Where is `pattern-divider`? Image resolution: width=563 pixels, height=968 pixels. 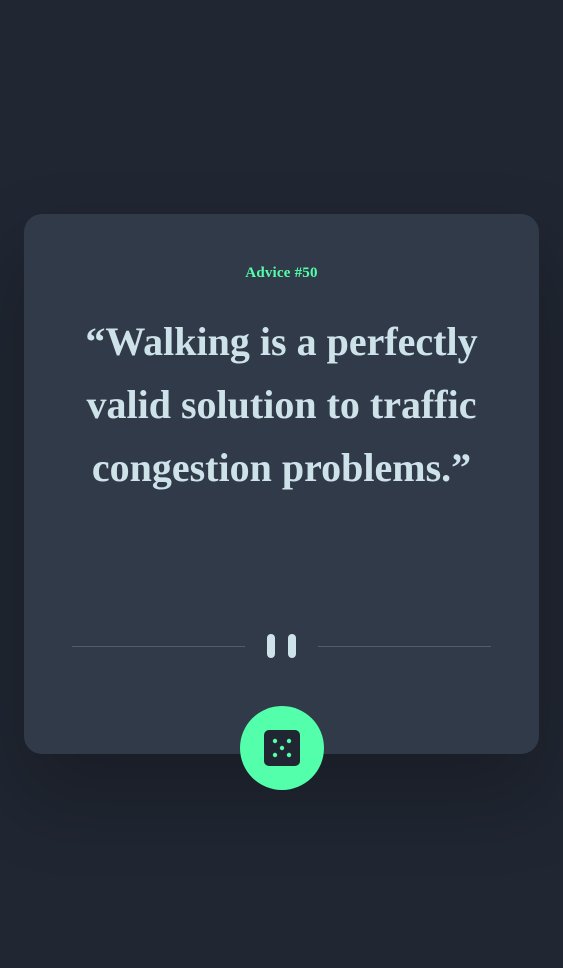
pattern-divider is located at coordinates (281, 645).